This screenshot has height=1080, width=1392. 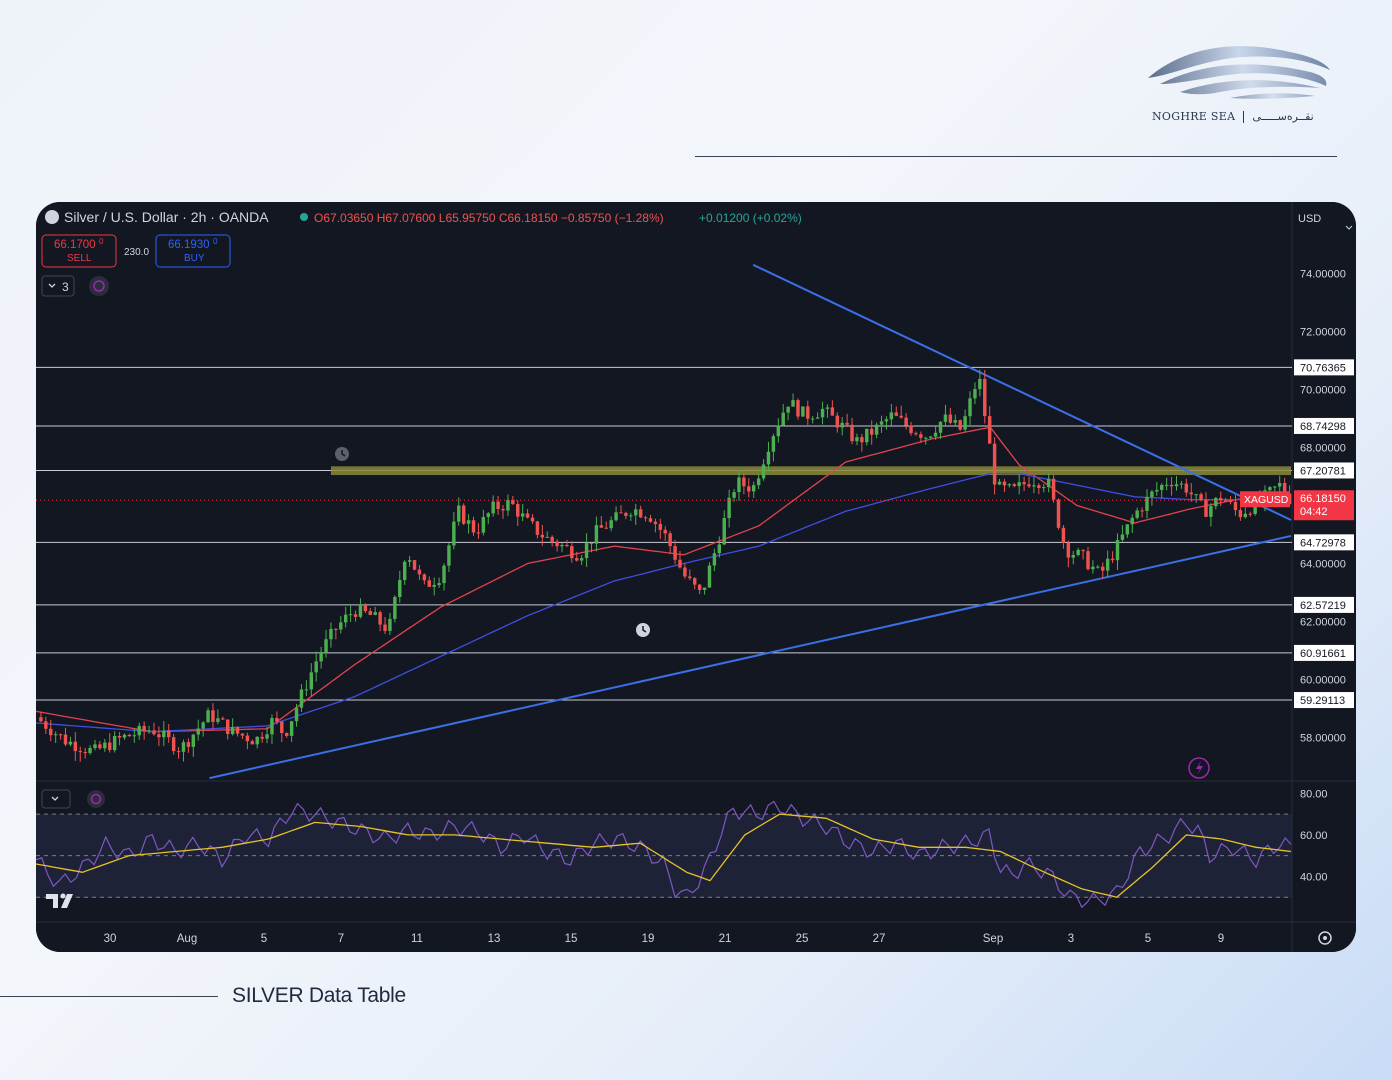 What do you see at coordinates (643, 630) in the screenshot?
I see `alarm-clock-icon` at bounding box center [643, 630].